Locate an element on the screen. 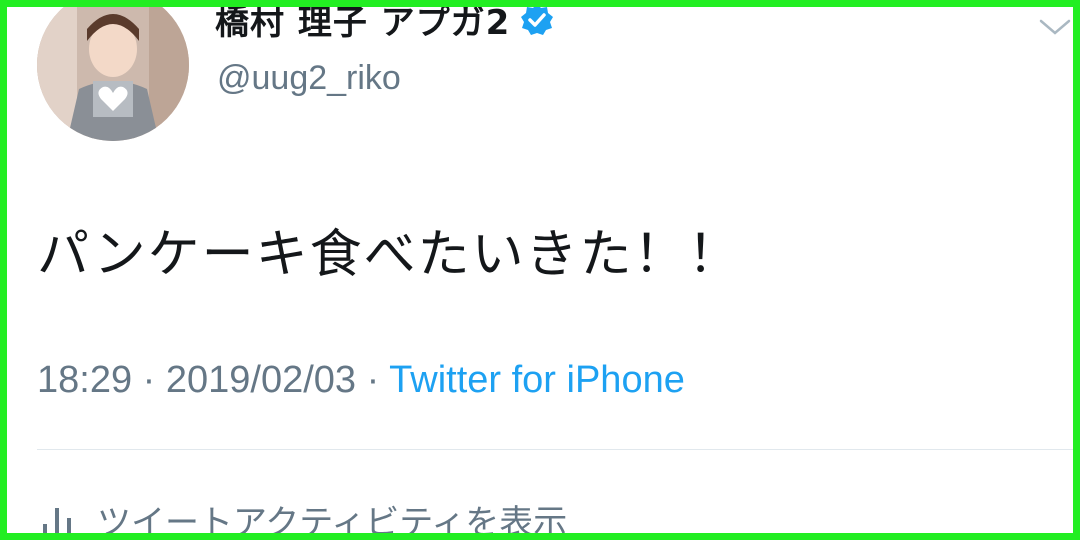 This screenshot has width=1080, height=540. user-handle: @uug2_riko is located at coordinates (309, 78).